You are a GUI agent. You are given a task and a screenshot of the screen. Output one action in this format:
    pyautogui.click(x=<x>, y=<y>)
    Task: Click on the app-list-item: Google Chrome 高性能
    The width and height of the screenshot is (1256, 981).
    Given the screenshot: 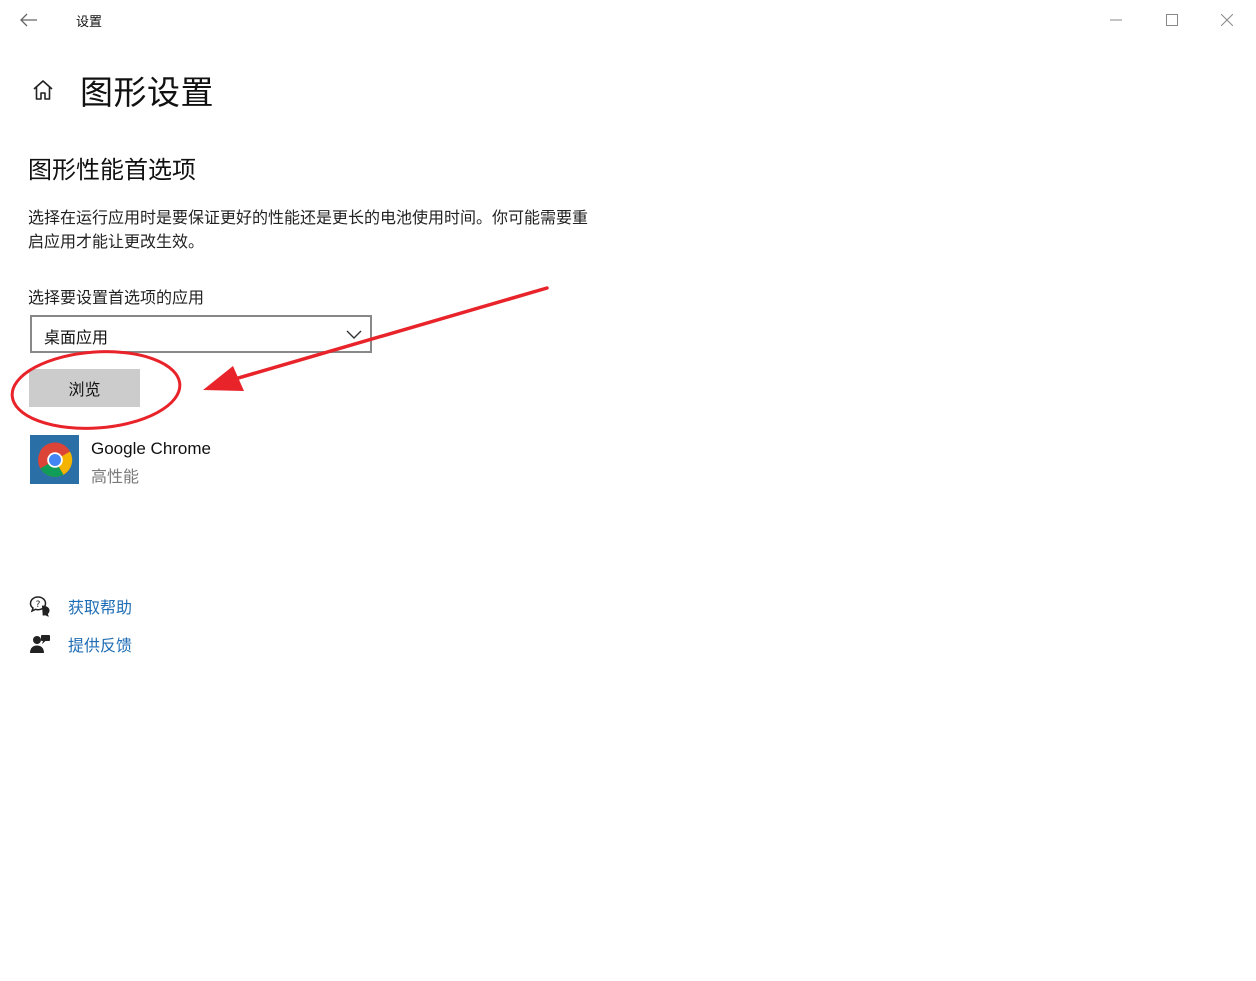 What is the action you would take?
    pyautogui.click(x=180, y=461)
    